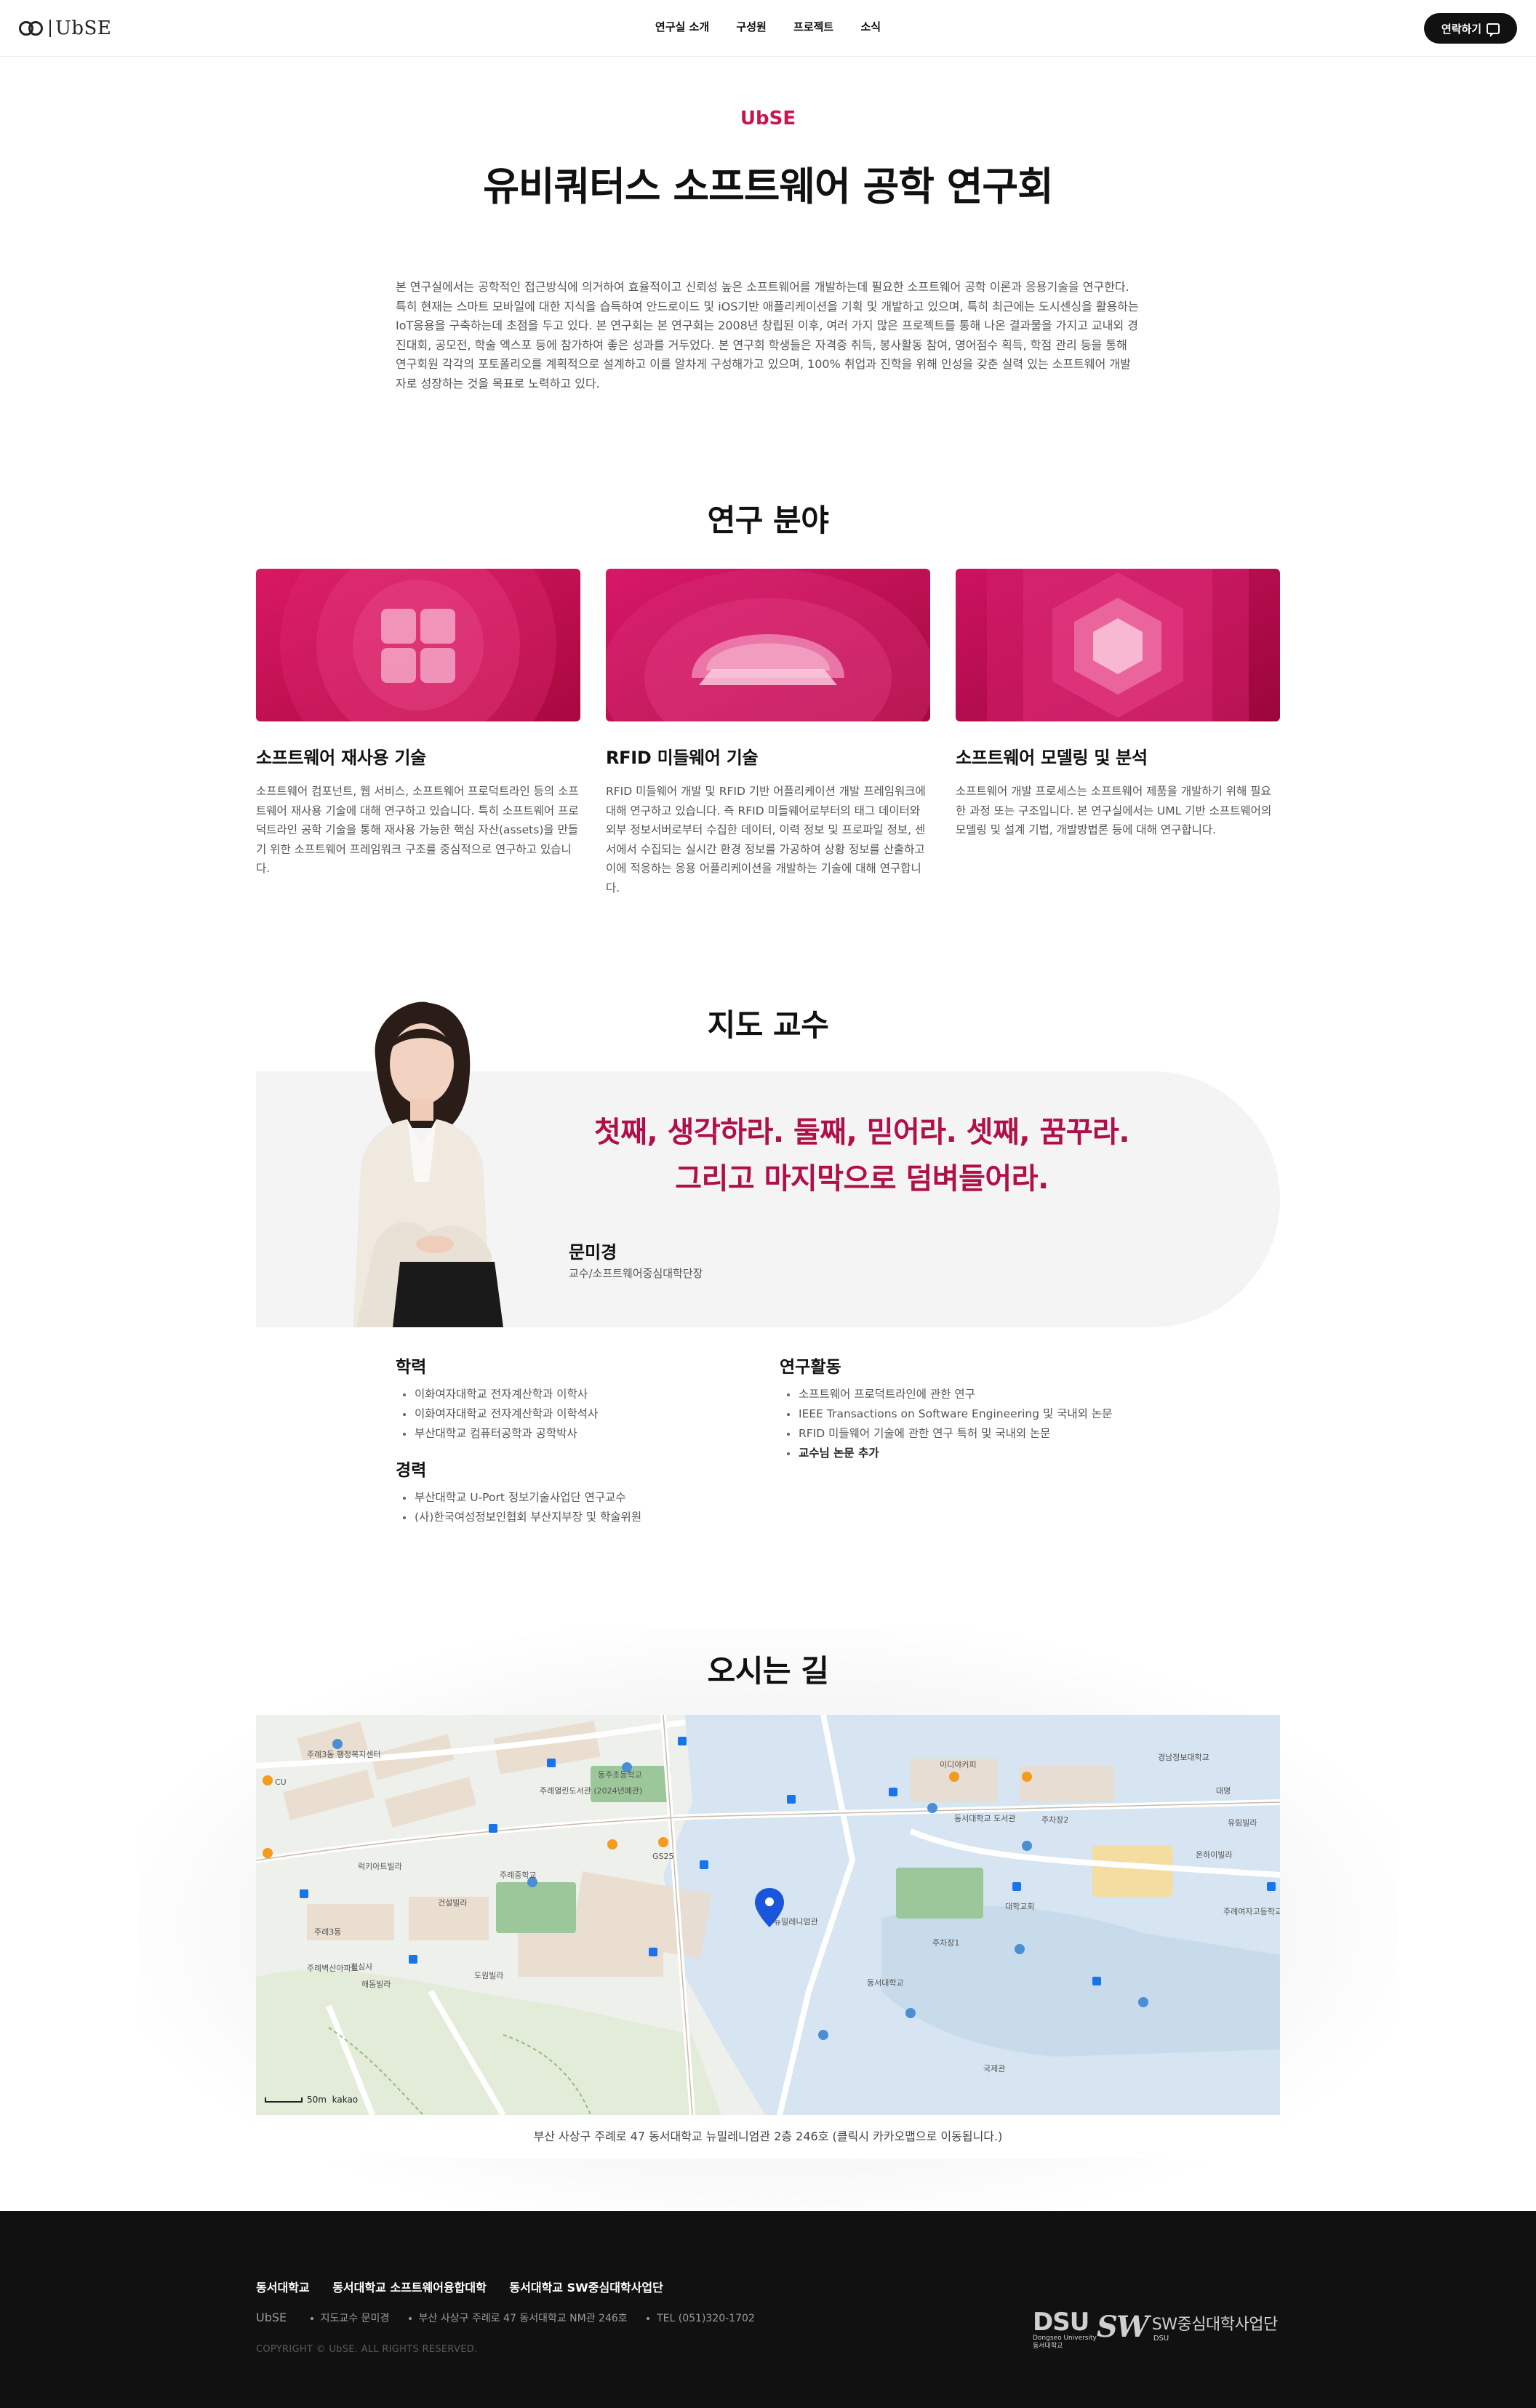 The image size is (1536, 2408). Describe the element at coordinates (958, 1764) in the screenshot. I see `map-label: 이디야커피` at that location.